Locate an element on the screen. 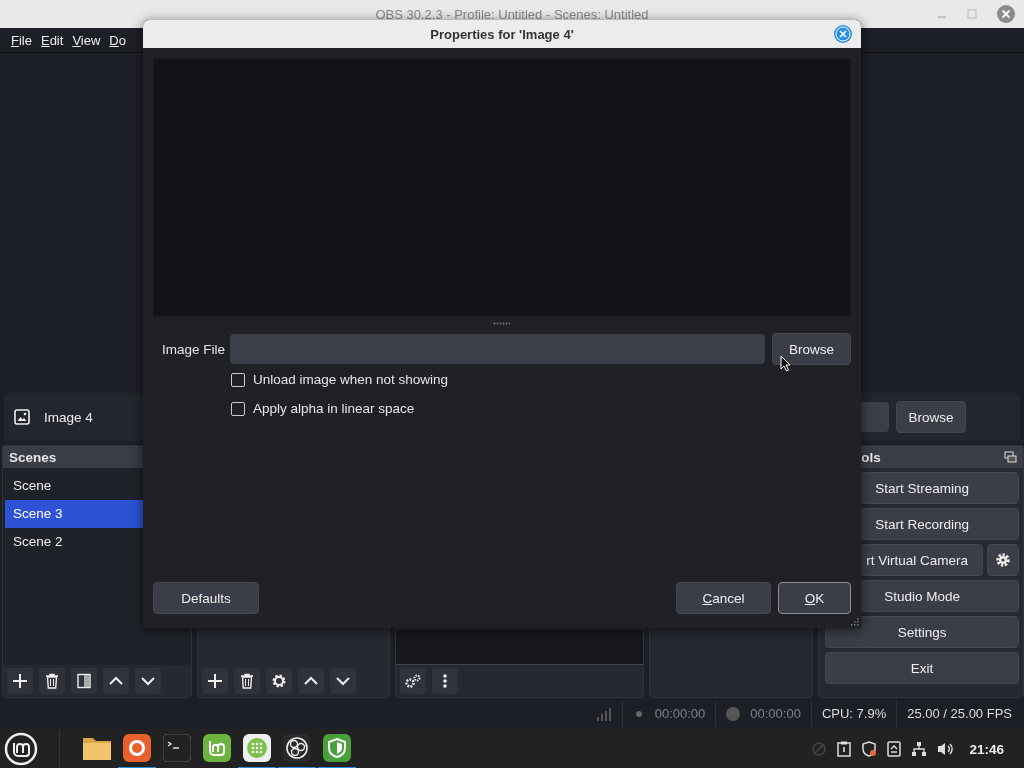 Image resolution: width=1024 pixels, height=768 pixels. undock-icon is located at coordinates (1010, 457).